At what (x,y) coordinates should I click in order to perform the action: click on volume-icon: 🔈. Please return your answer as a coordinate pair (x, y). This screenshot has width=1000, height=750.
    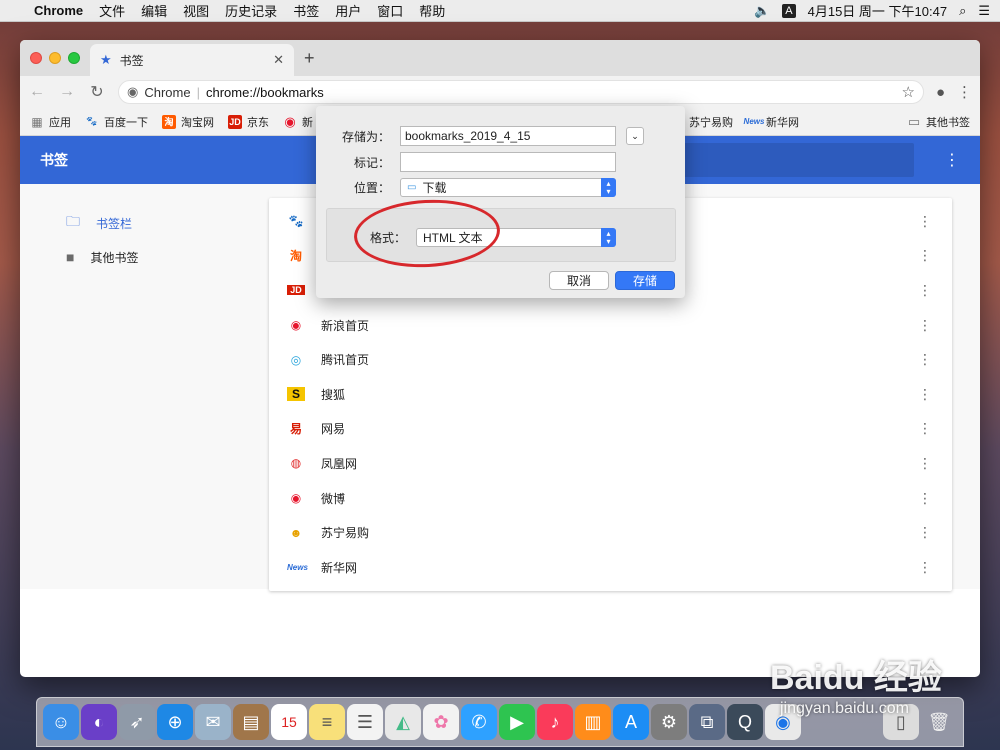
    Looking at the image, I should click on (762, 11).